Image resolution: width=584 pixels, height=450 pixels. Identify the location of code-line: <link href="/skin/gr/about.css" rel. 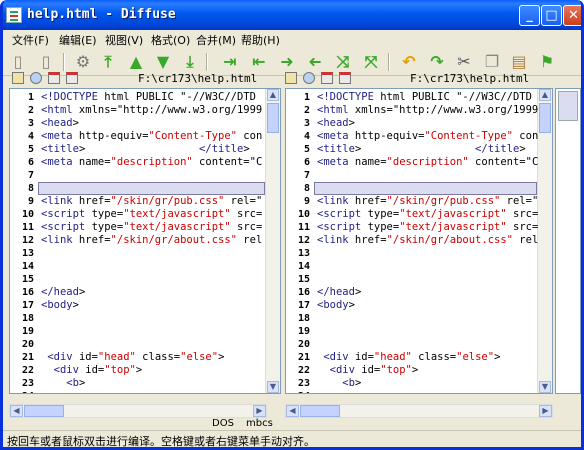
(428, 240).